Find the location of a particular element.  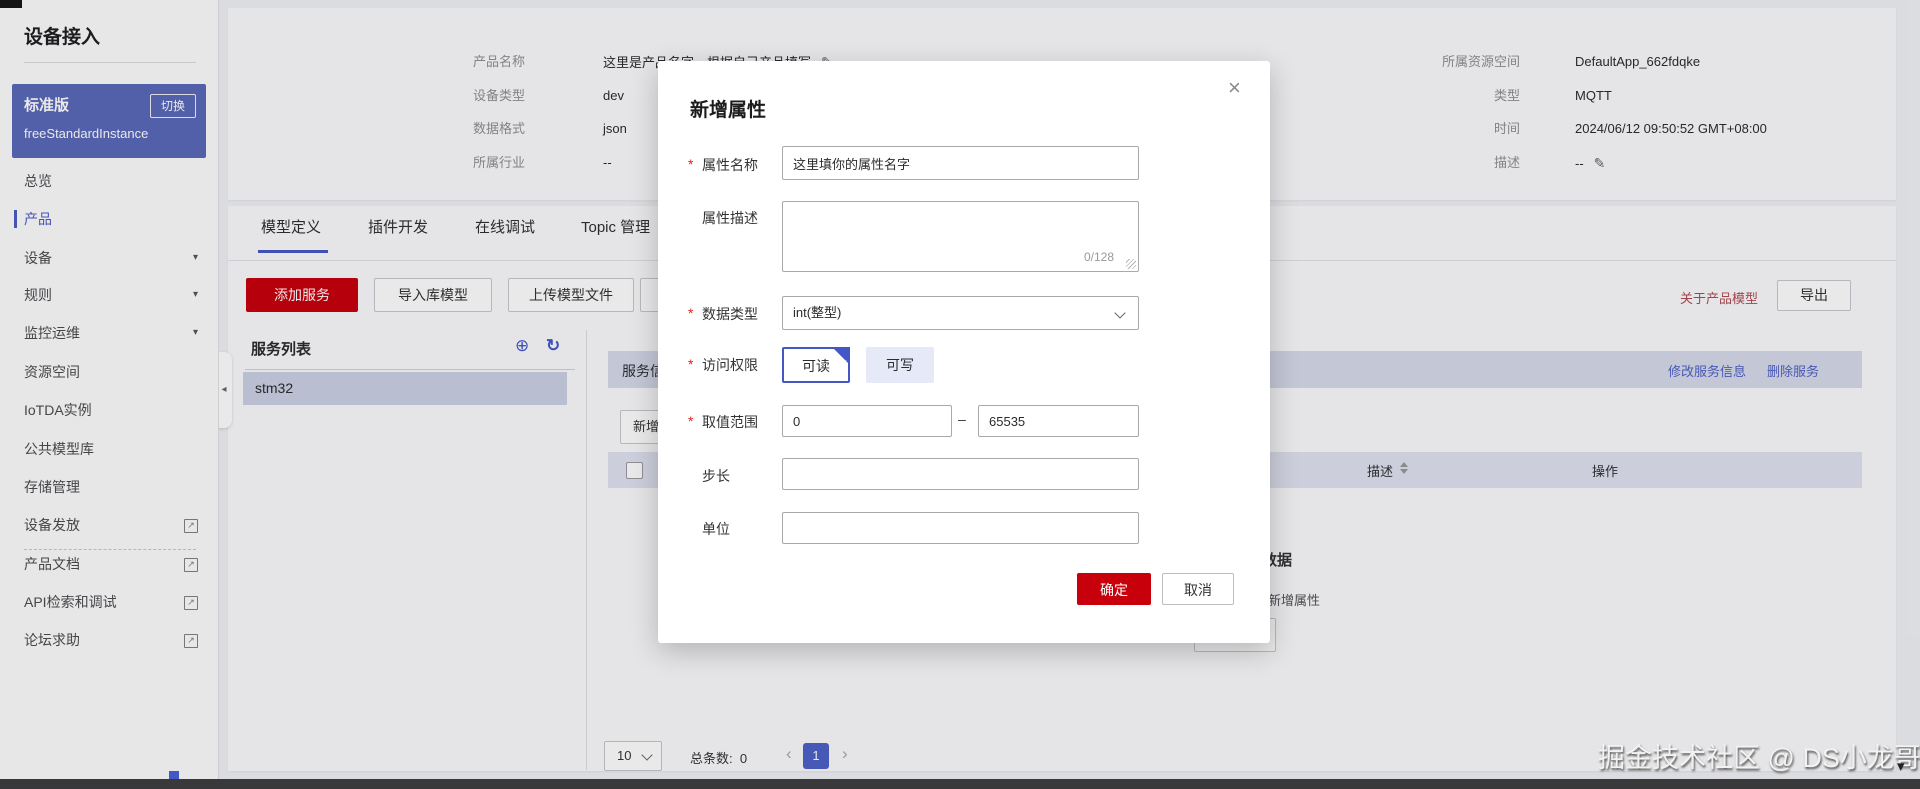

char-counter: 0/128 is located at coordinates (1099, 257).